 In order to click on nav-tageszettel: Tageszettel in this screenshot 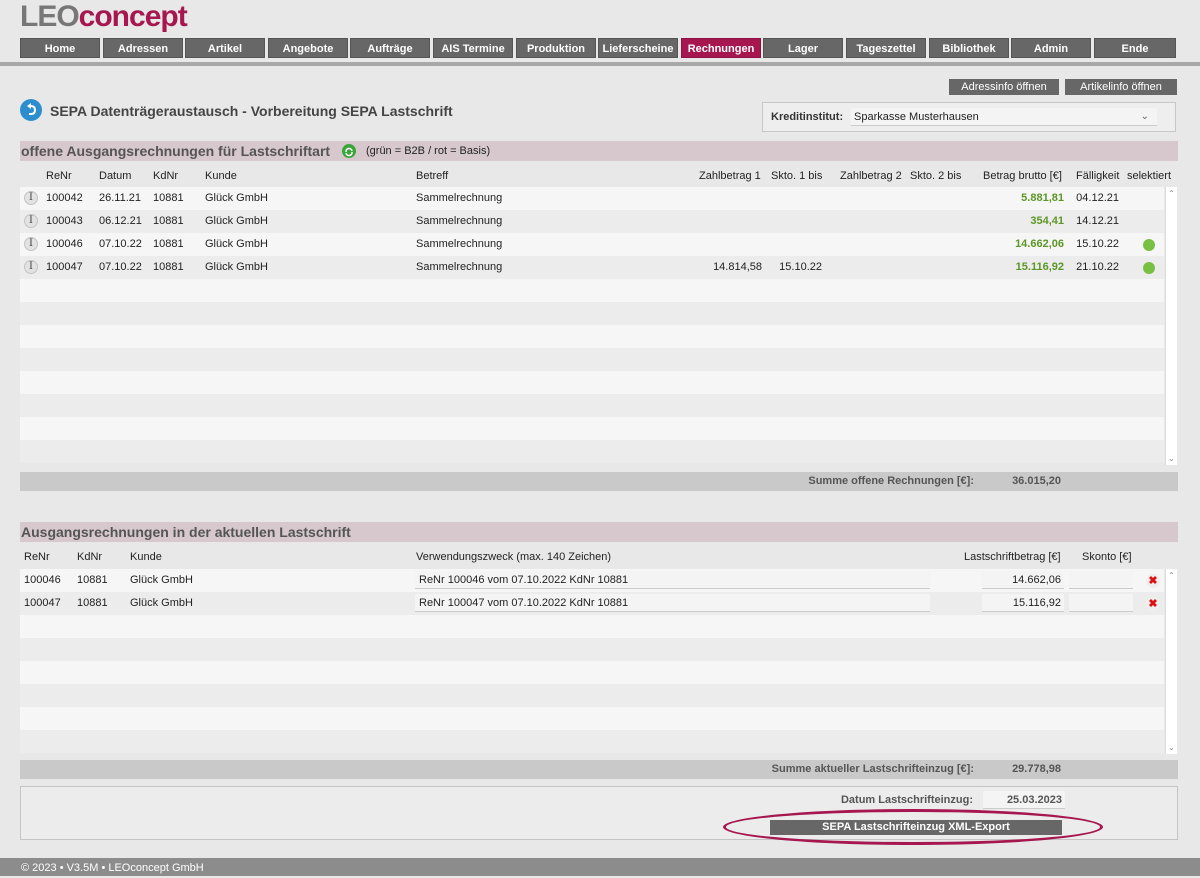, I will do `click(886, 48)`.